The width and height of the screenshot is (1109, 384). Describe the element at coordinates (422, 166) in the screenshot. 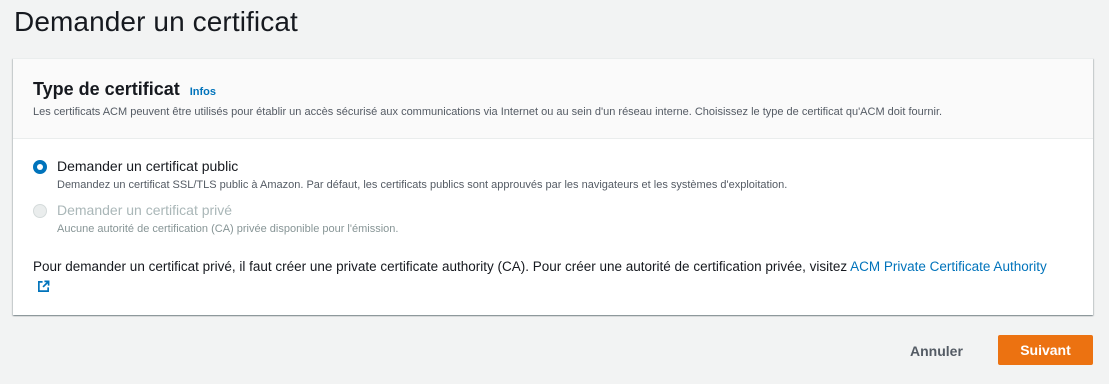

I see `radio-label-public: Demander un certificat public` at that location.